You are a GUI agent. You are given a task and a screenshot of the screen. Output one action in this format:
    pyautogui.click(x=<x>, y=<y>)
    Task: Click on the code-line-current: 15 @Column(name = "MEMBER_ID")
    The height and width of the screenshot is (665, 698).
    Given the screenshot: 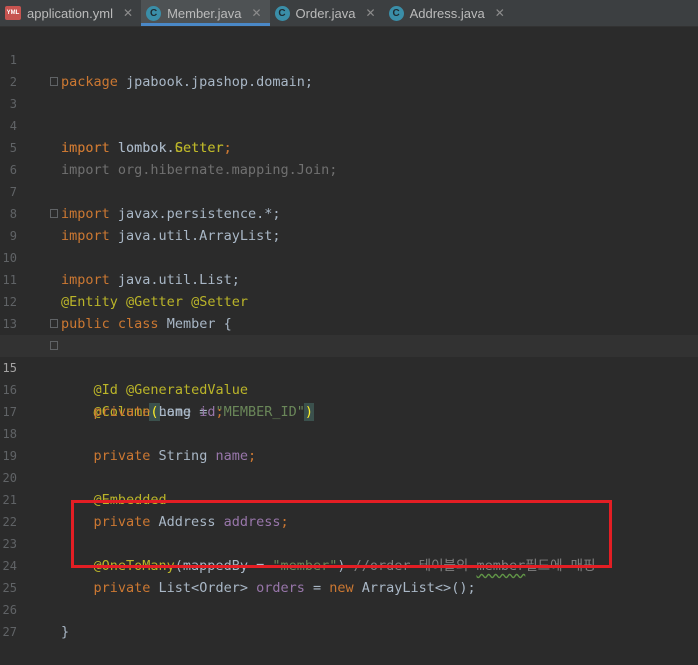 What is the action you would take?
    pyautogui.click(x=349, y=378)
    